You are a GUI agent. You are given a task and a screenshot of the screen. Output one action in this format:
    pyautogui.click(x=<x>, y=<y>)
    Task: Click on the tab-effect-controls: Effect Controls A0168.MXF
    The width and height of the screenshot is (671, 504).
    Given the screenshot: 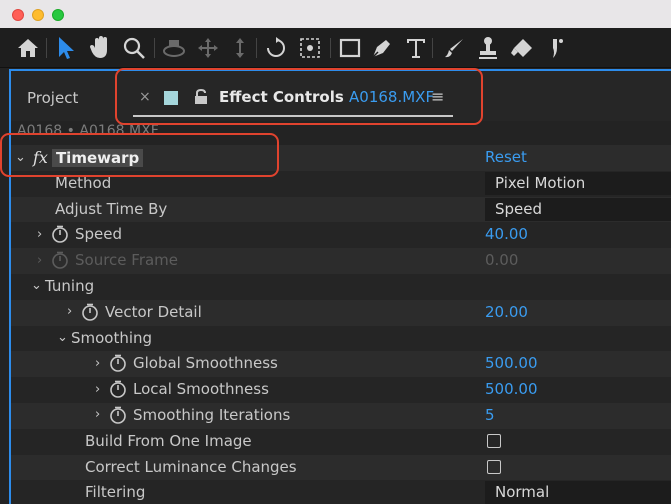 What is the action you would take?
    pyautogui.click(x=326, y=97)
    